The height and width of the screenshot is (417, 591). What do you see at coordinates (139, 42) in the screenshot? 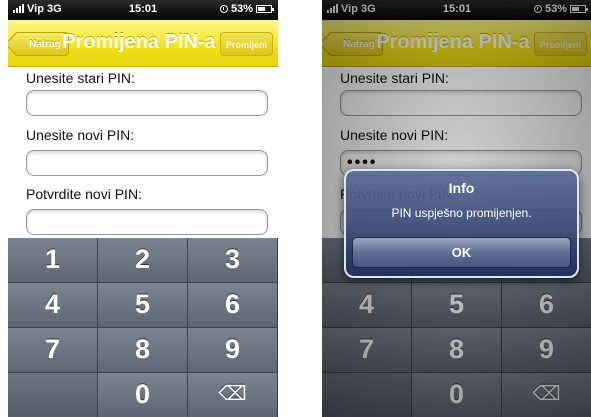
I see `page-title: Promijena PIN-a` at bounding box center [139, 42].